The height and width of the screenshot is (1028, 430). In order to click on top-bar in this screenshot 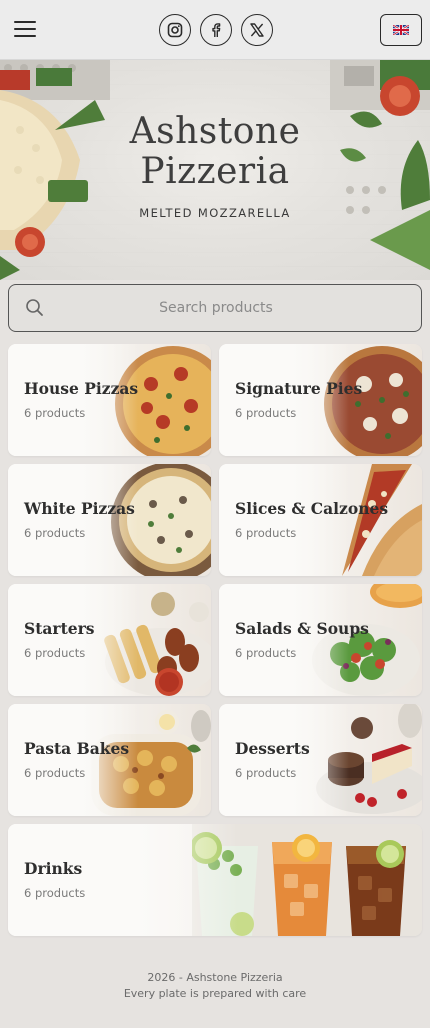, I will do `click(215, 30)`.